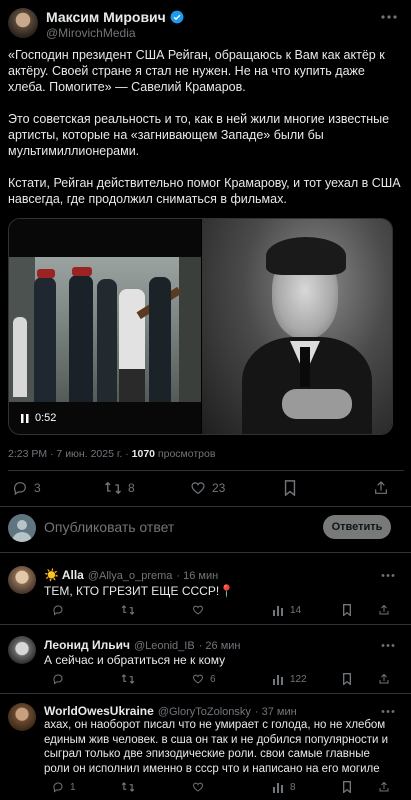  I want to click on reply-author-name: WorldOwesUkraine, so click(99, 711).